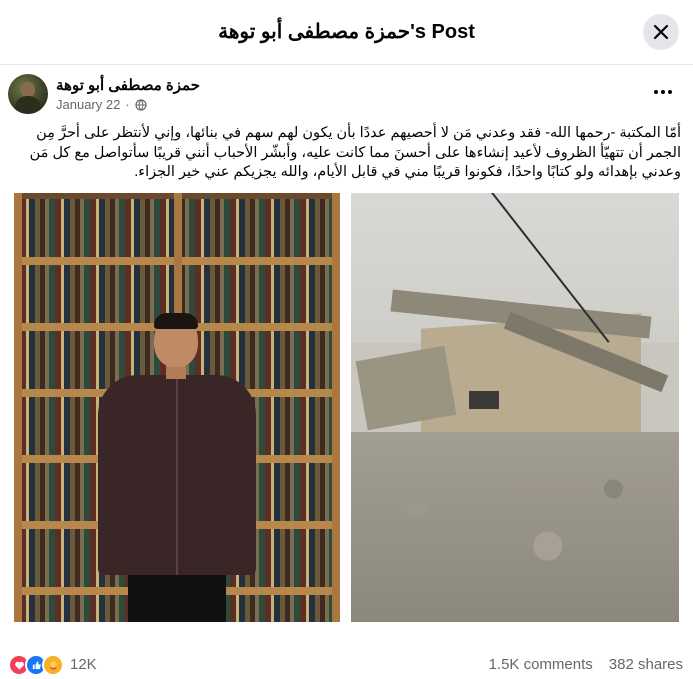  What do you see at coordinates (541, 664) in the screenshot?
I see `comments-count: 1.5K comments` at bounding box center [541, 664].